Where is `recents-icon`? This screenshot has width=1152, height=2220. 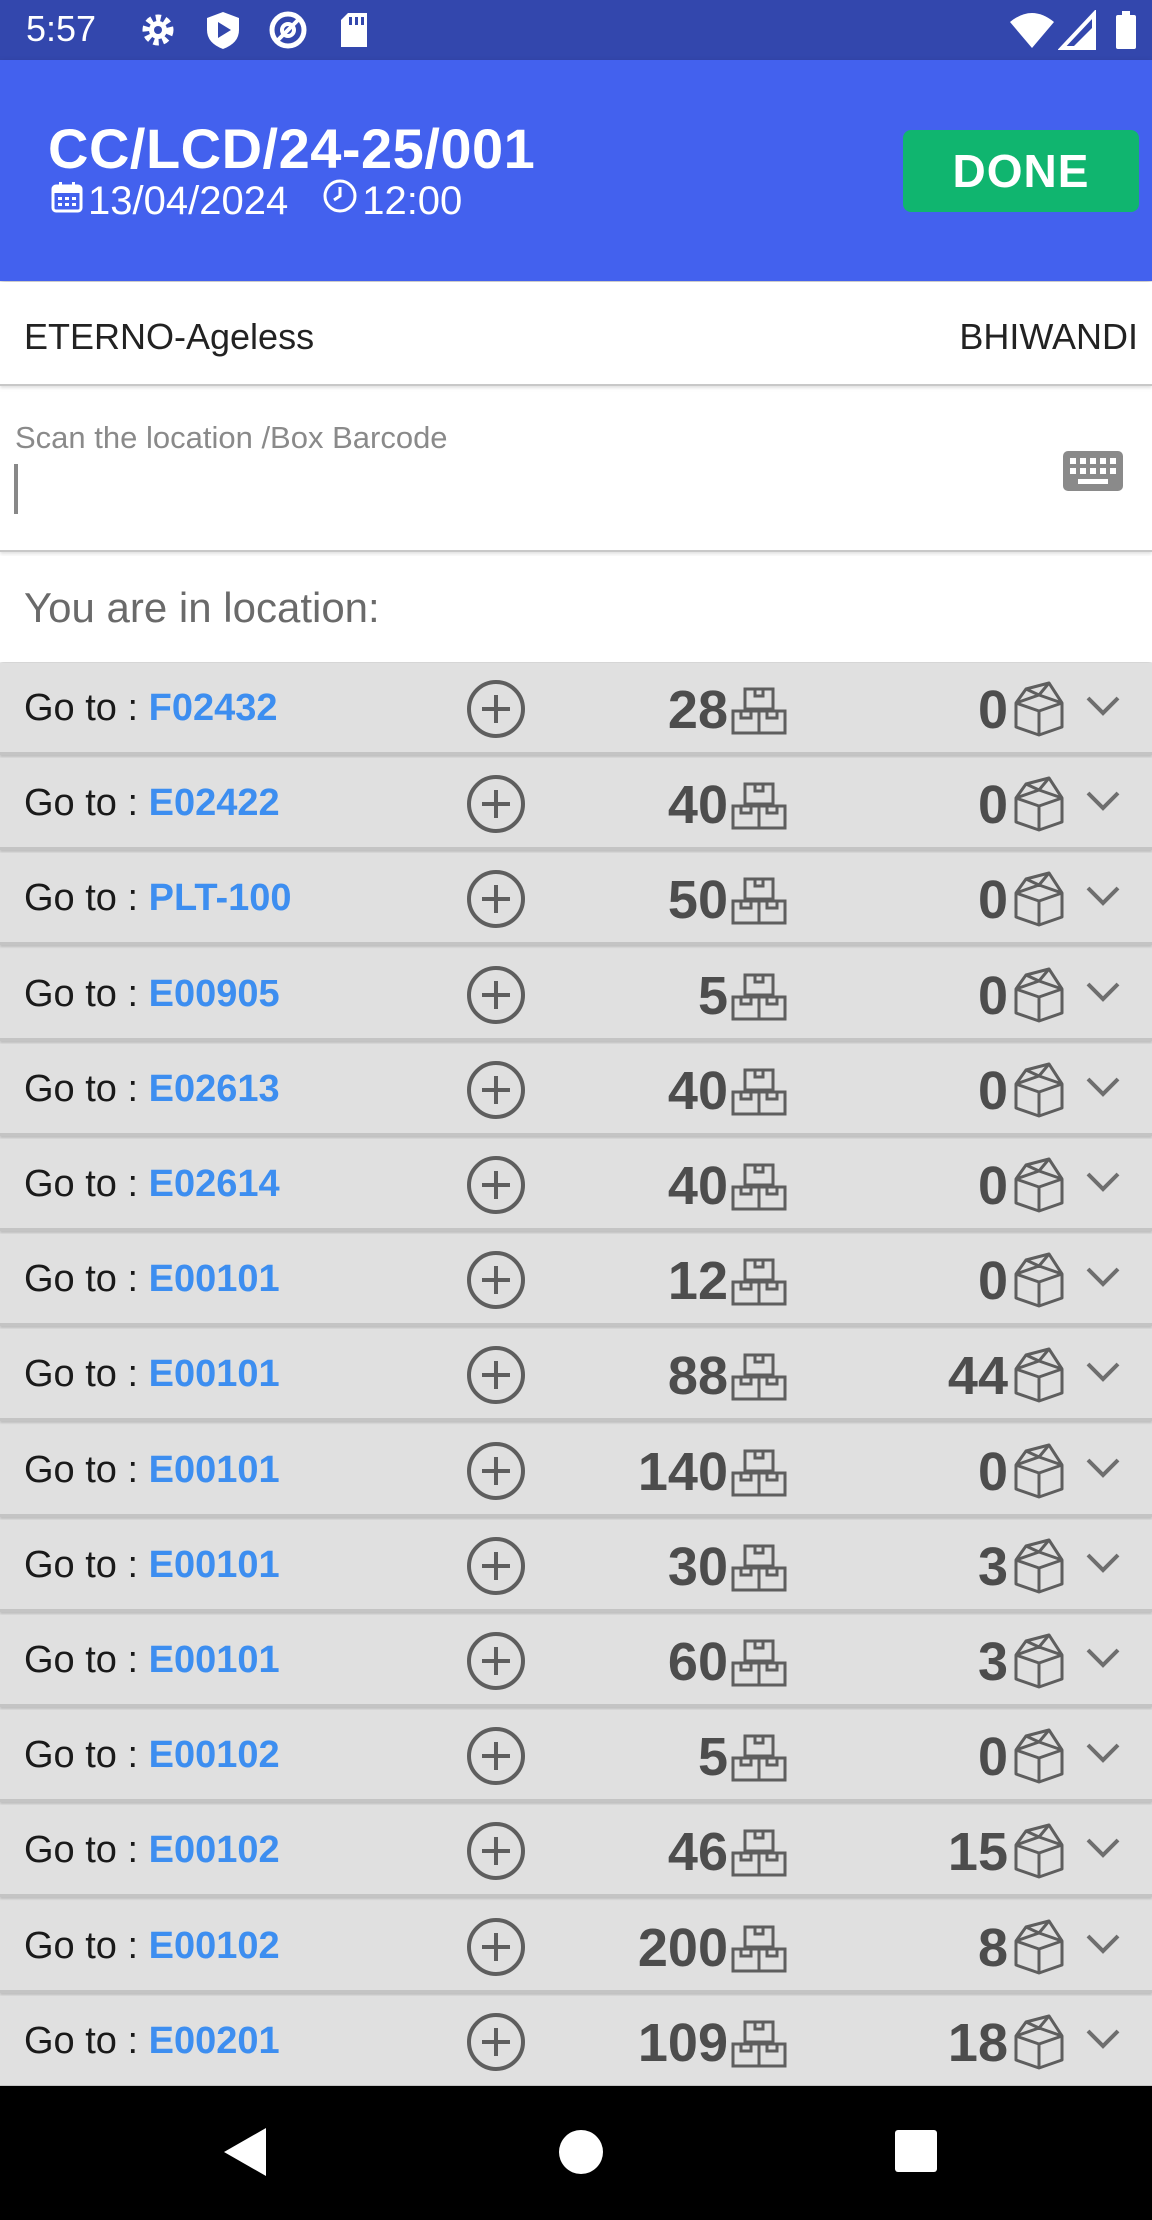
recents-icon is located at coordinates (916, 2154).